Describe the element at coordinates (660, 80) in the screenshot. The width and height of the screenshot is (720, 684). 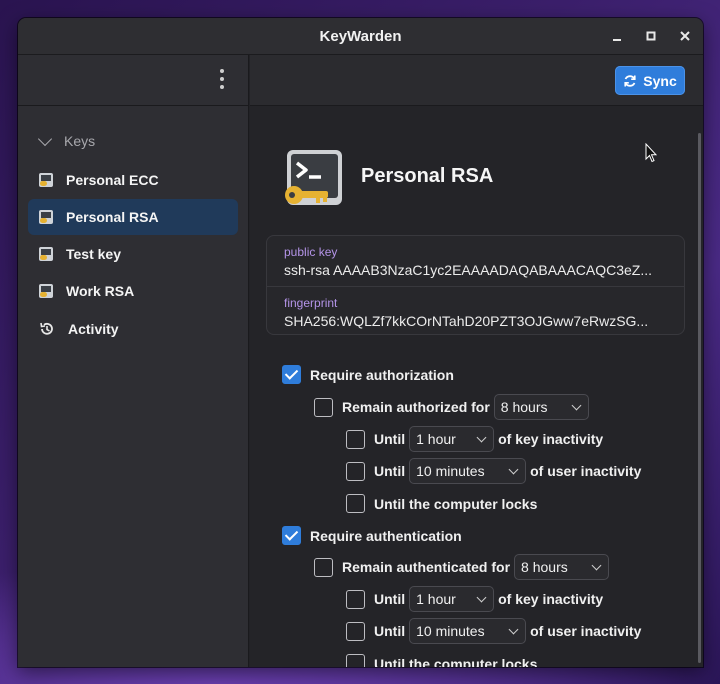
I see `sync-label: Sync` at that location.